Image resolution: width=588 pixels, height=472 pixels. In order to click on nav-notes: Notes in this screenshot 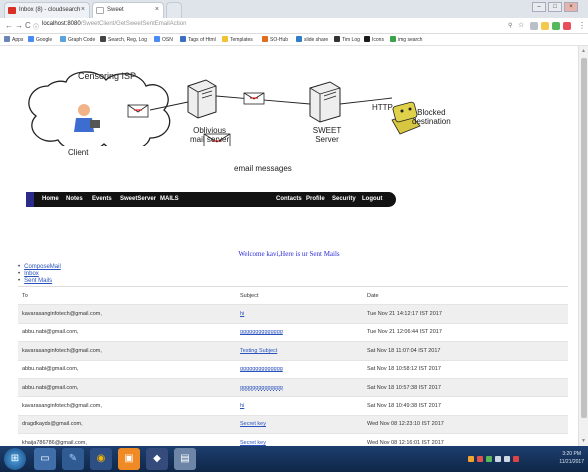, I will do `click(74, 199)`.